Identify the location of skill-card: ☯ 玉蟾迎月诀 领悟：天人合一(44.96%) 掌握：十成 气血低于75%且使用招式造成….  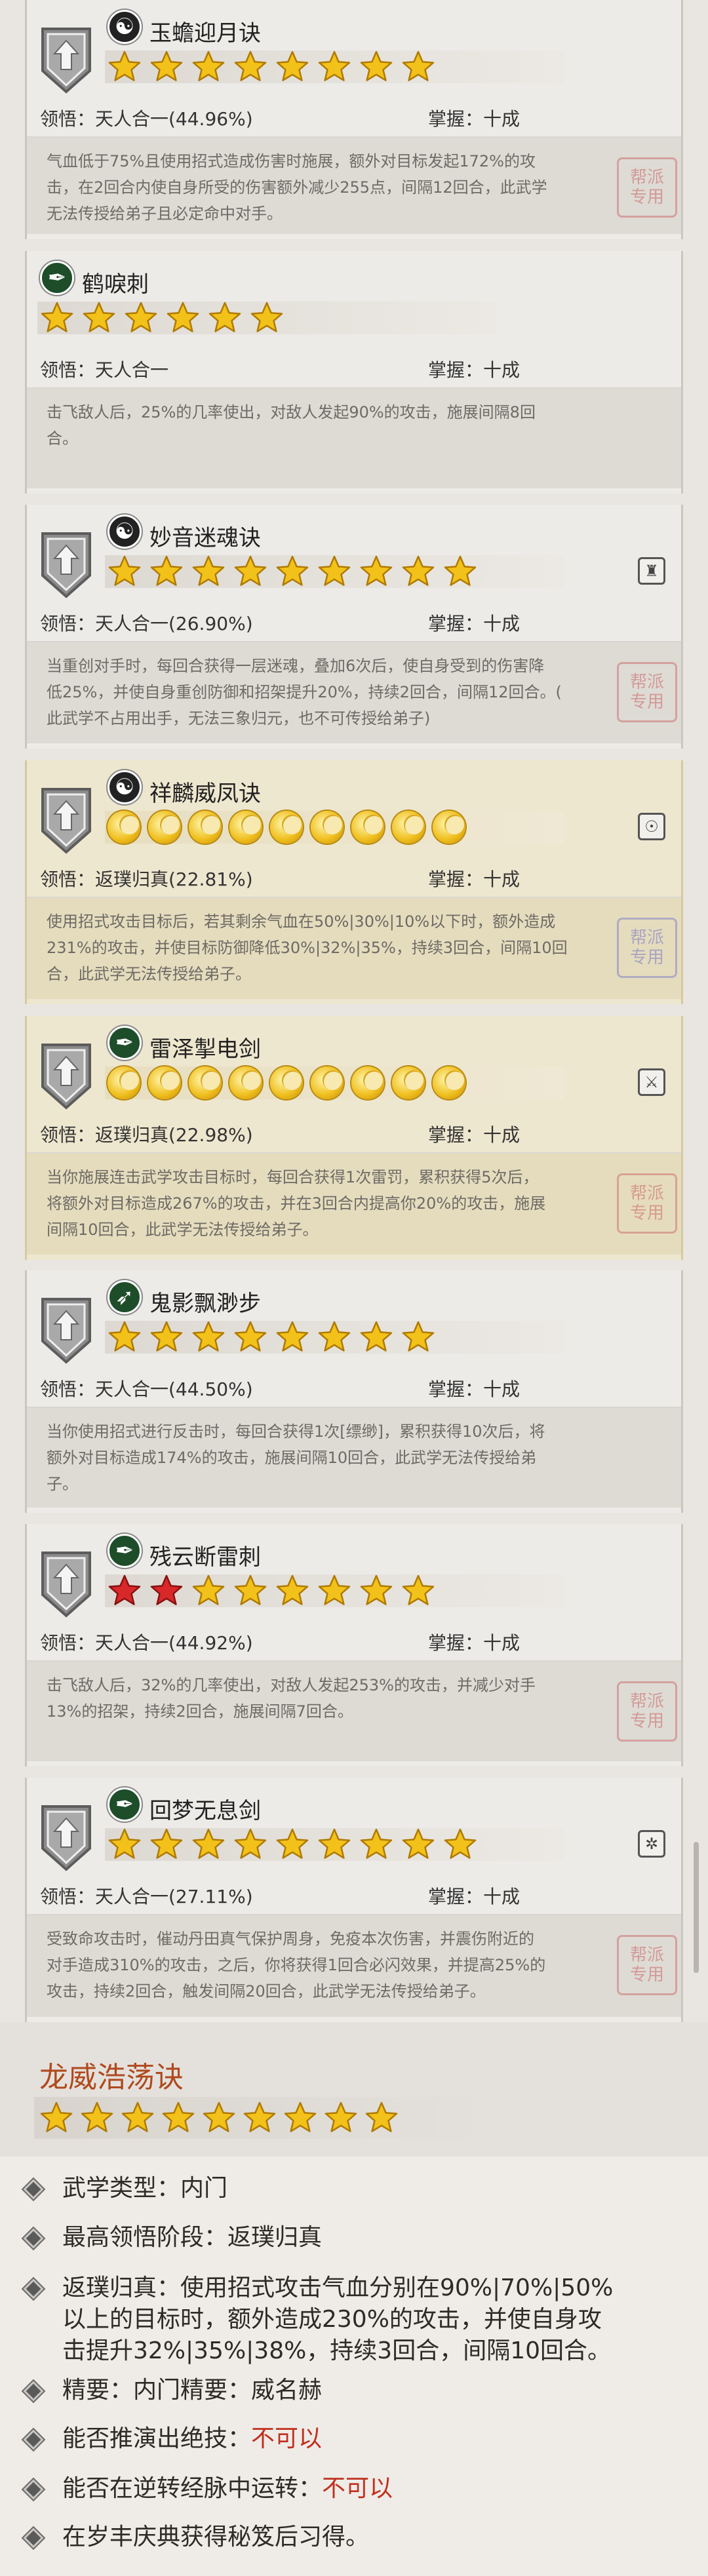
(354, 119).